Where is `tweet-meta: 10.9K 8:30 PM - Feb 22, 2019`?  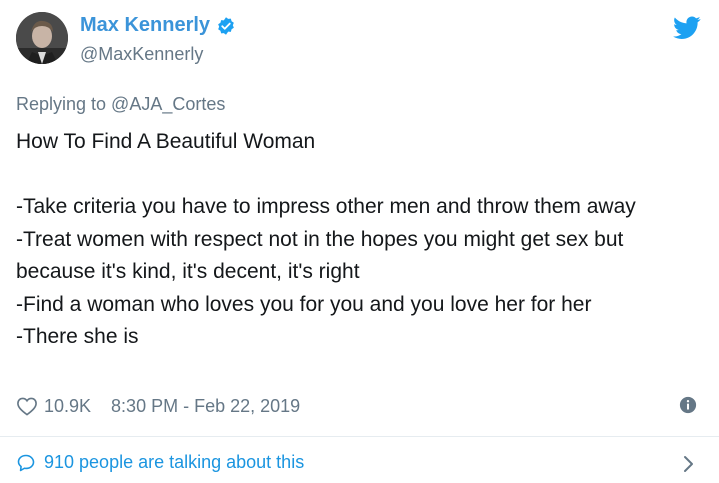 tweet-meta: 10.9K 8:30 PM - Feb 22, 2019 is located at coordinates (359, 406).